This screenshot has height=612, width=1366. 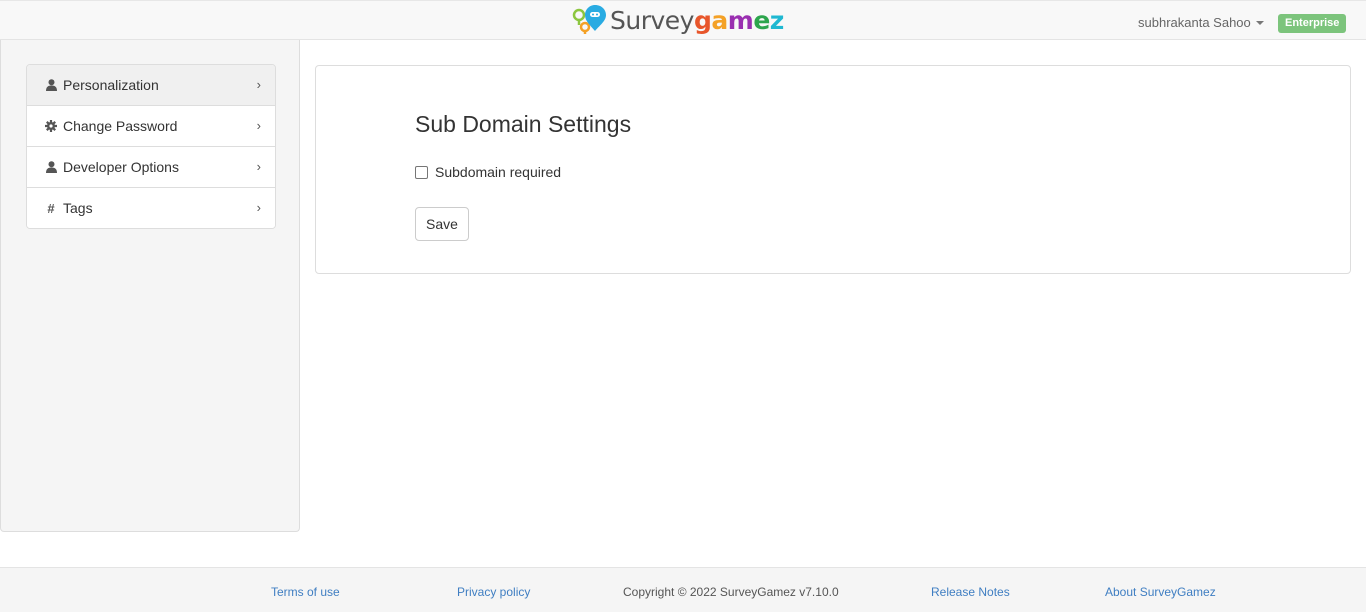 What do you see at coordinates (1259, 23) in the screenshot?
I see `caret-down-icon` at bounding box center [1259, 23].